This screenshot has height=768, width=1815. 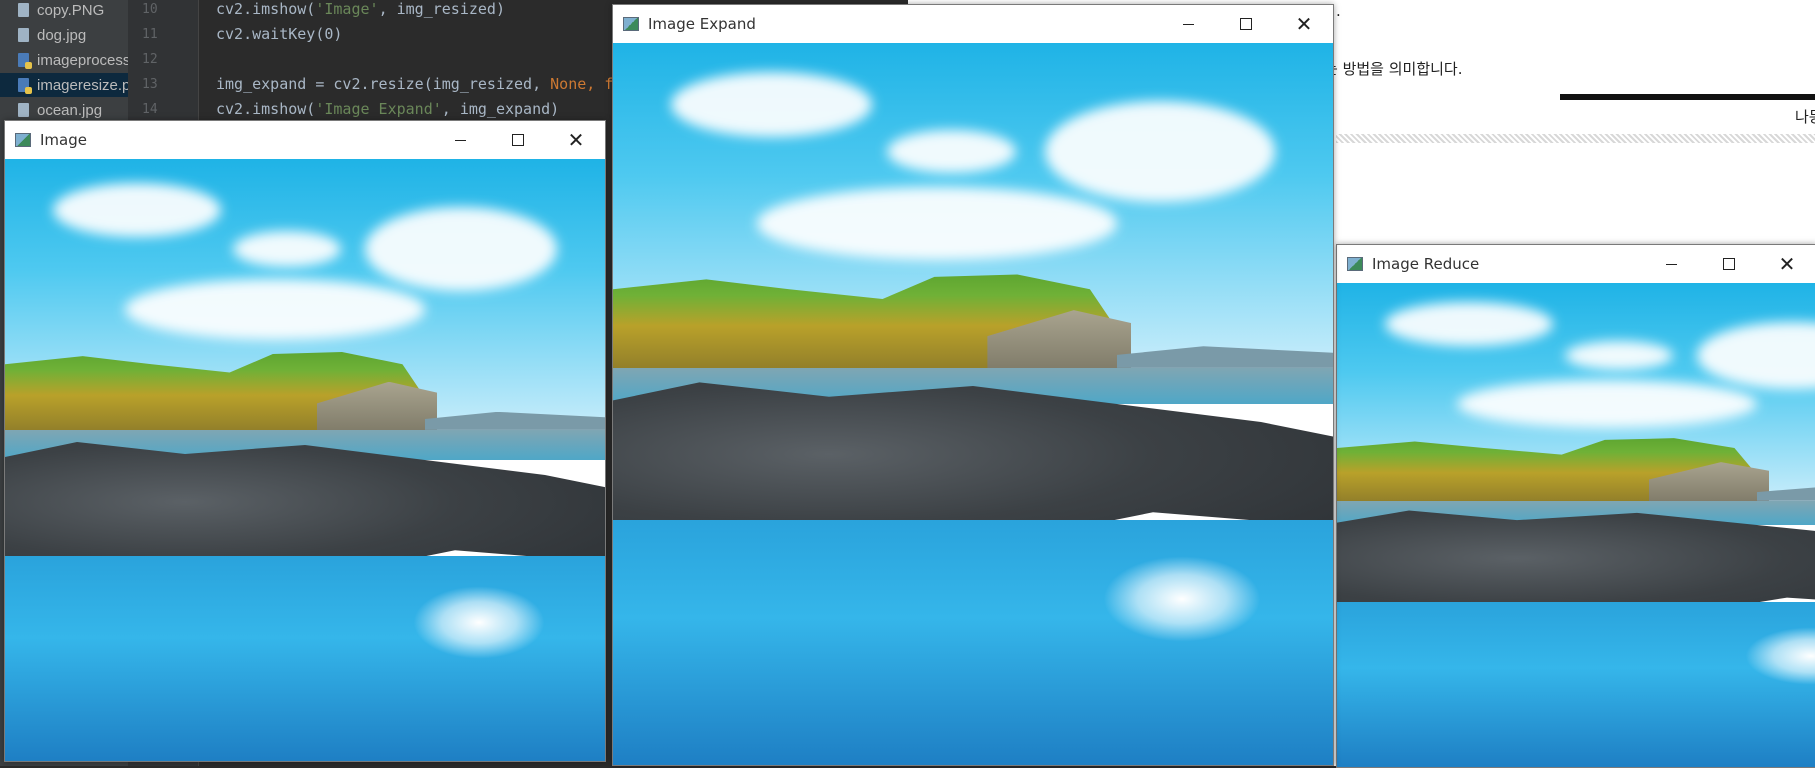 What do you see at coordinates (347, 9) in the screenshot?
I see `code-string: 'Image'` at bounding box center [347, 9].